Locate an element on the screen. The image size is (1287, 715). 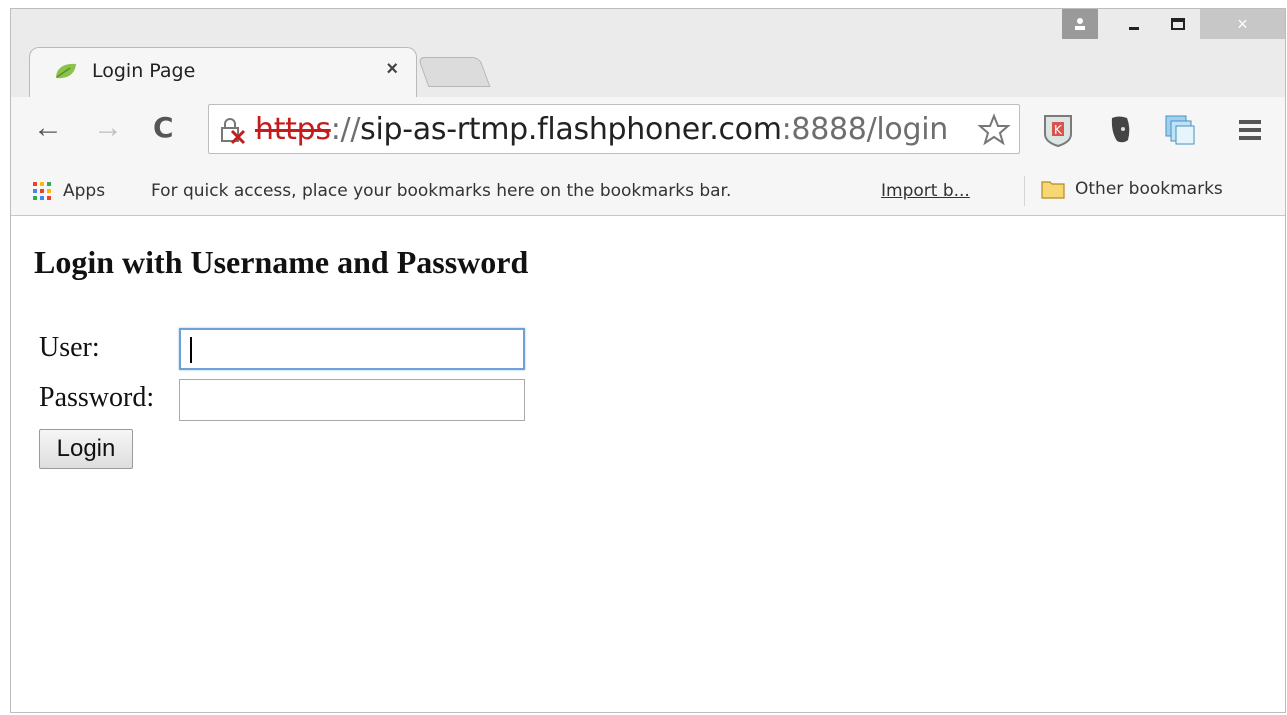
apps-shortcut: Apps is located at coordinates (69, 191).